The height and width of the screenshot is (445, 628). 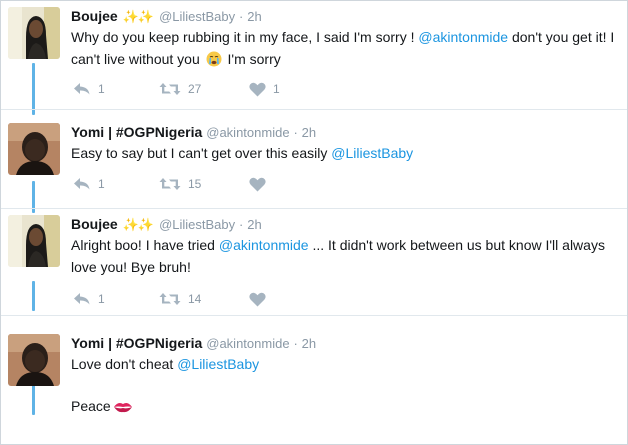 I want to click on tweet-text-segment: Alright boo! I have tried, so click(x=145, y=245).